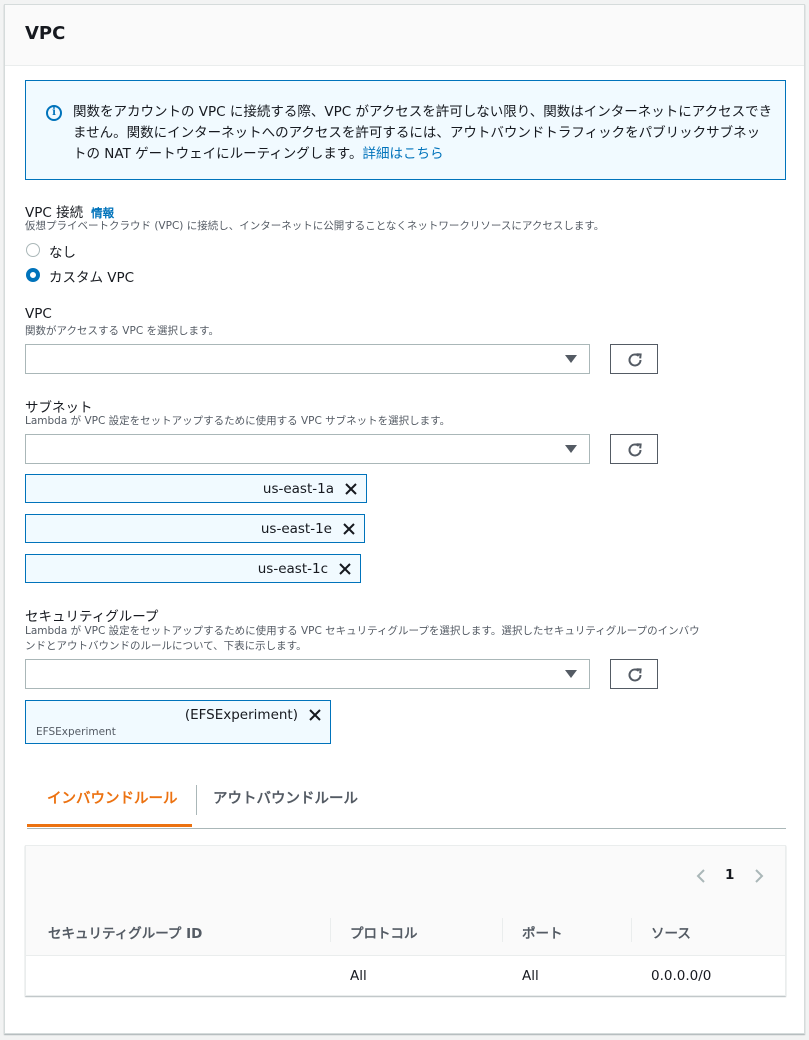 This screenshot has height=1040, width=809. Describe the element at coordinates (307, 449) in the screenshot. I see `subnet-select` at that location.